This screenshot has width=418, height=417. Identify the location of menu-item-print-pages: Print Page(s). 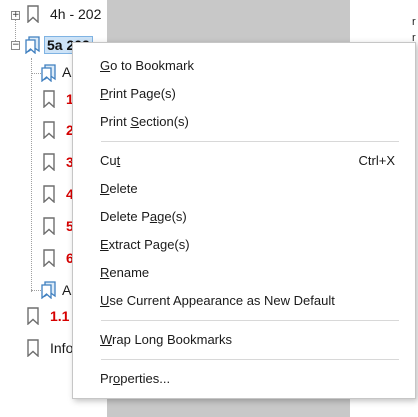
(244, 94).